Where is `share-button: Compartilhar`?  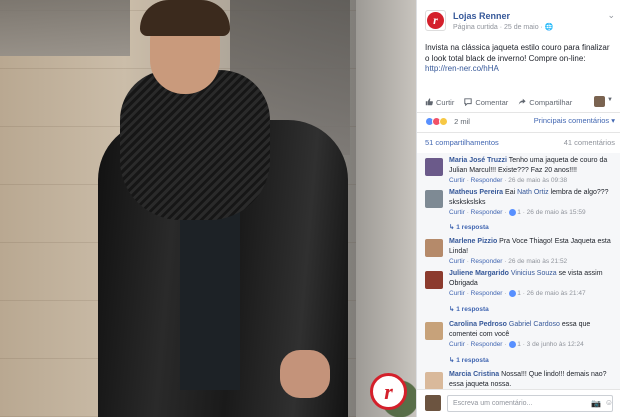
share-button: Compartilhar is located at coordinates (545, 102).